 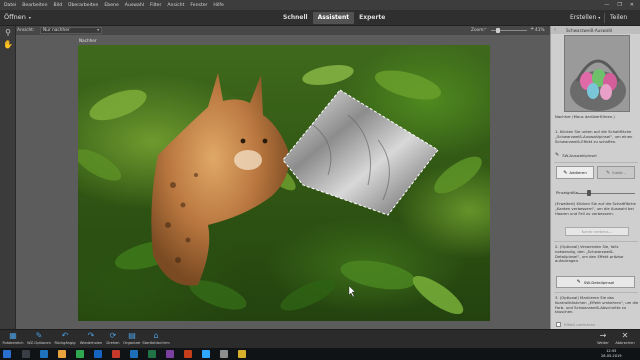 I want to click on add-mode-button: ✎ Addieren, so click(x=575, y=172).